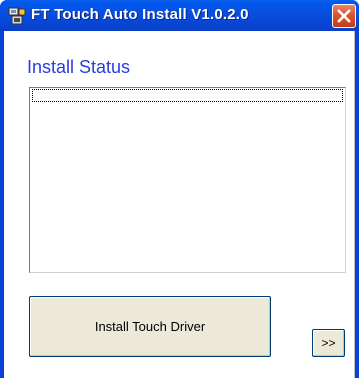 Image resolution: width=359 pixels, height=378 pixels. I want to click on install-button-label: Install Touch Driver, so click(150, 326).